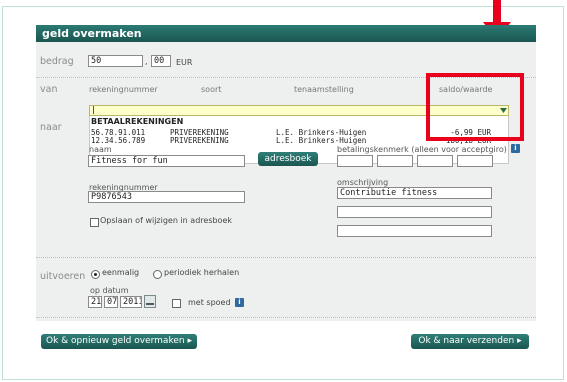  What do you see at coordinates (115, 61) in the screenshot?
I see `amount-whole-input: 50` at bounding box center [115, 61].